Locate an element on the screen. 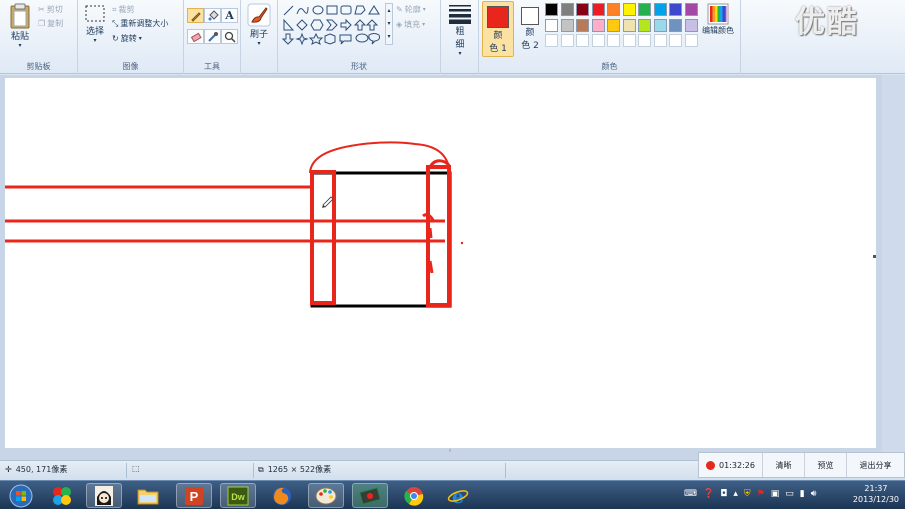 Image resolution: width=905 pixels, height=509 pixels. taskbar-character-app is located at coordinates (104, 495).